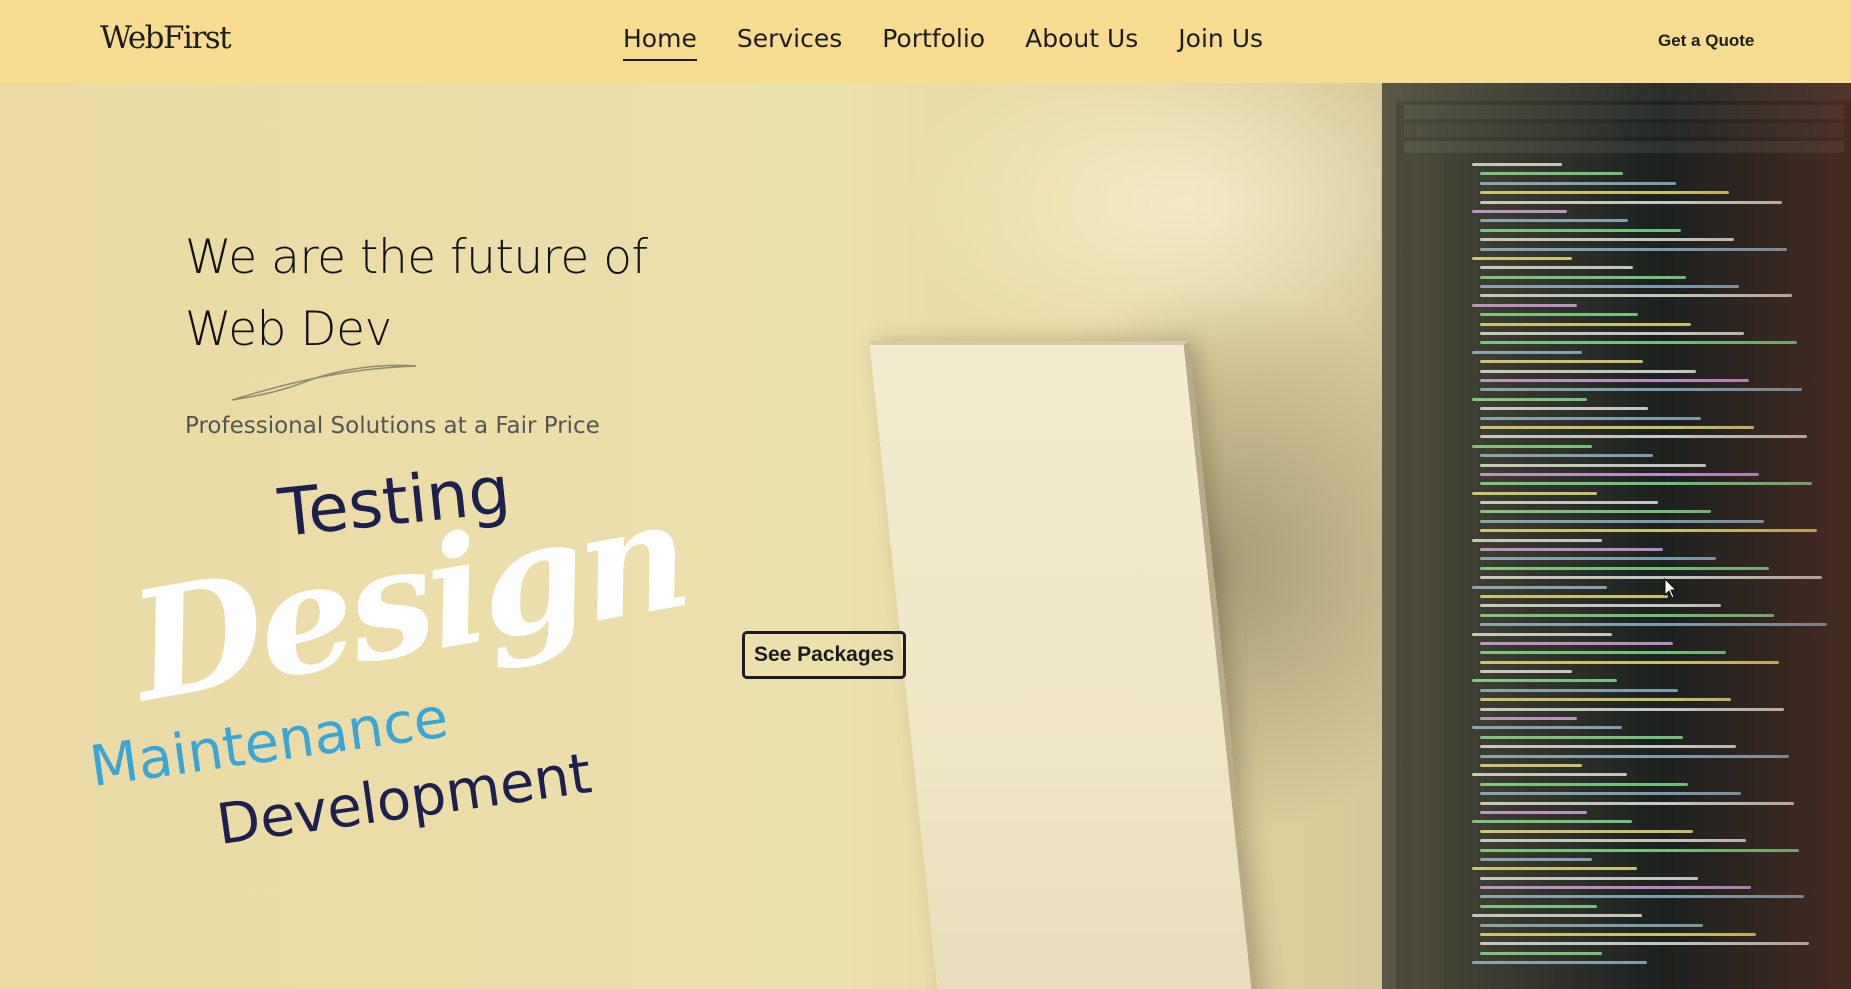 The width and height of the screenshot is (1851, 989). I want to click on mouse-cursor-icon, so click(1671, 588).